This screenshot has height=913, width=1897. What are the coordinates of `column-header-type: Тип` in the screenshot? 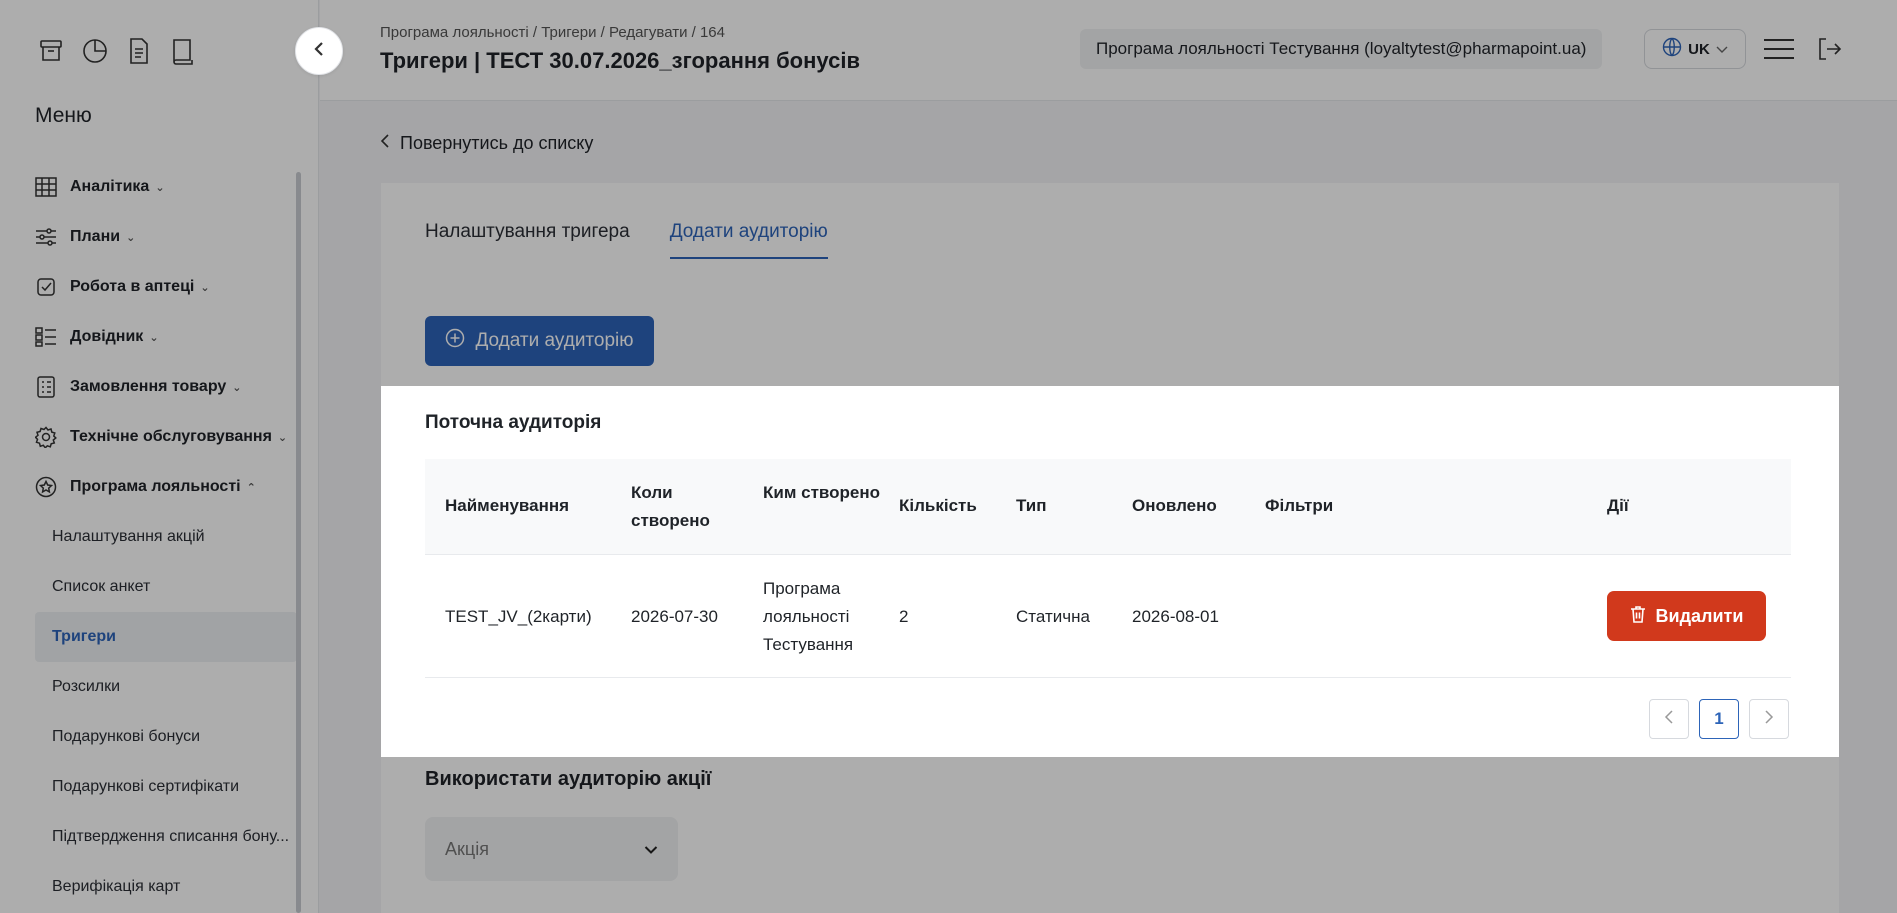 It's located at (1031, 505).